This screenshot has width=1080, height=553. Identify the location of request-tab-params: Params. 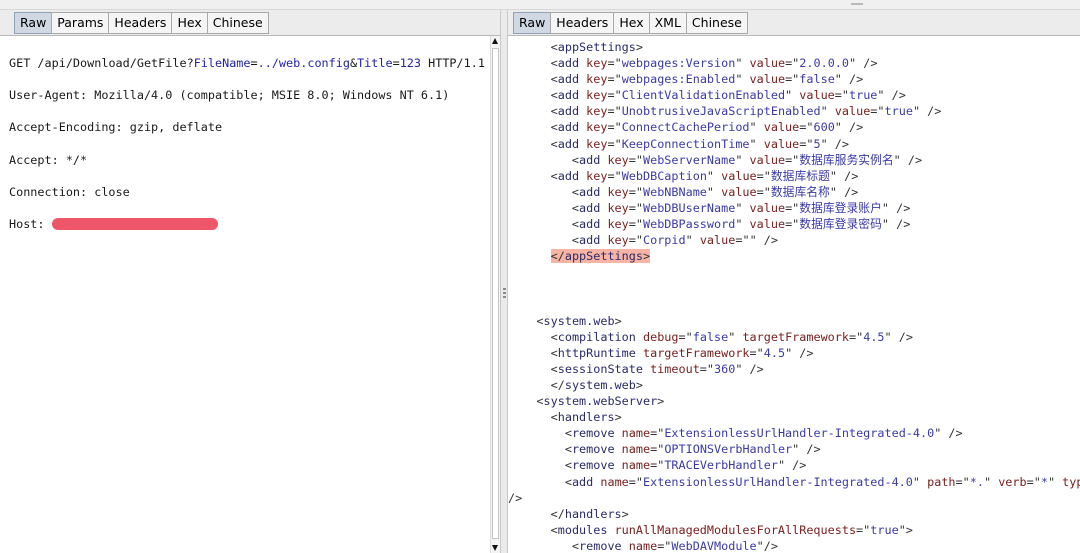
(80, 23).